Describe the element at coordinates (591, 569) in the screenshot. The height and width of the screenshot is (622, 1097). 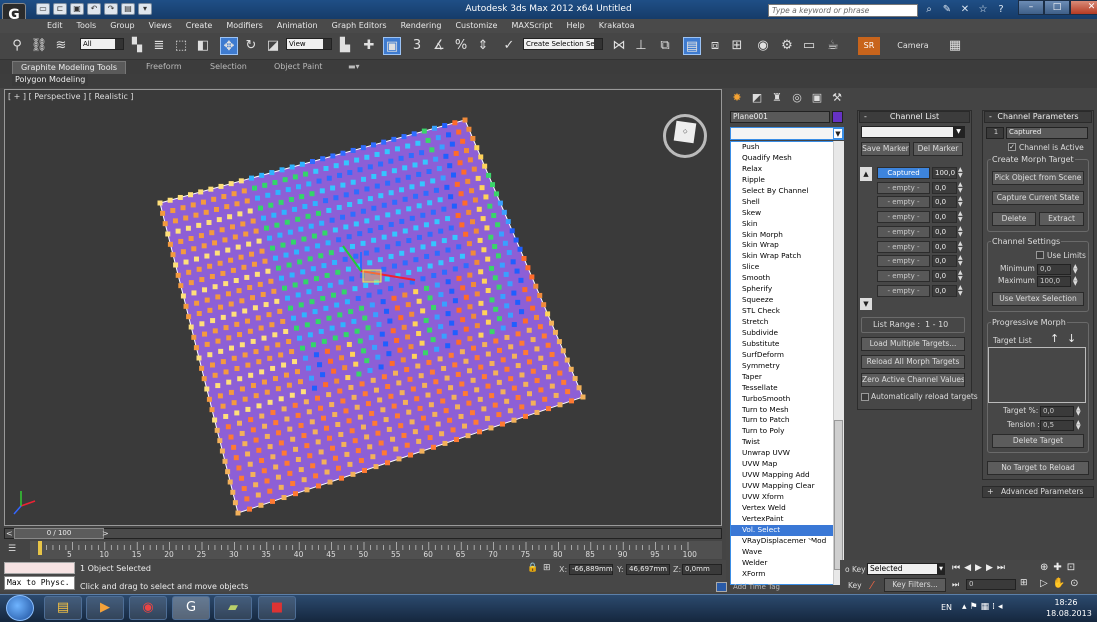
I see `x-coordinate-field: -66,889mm` at that location.